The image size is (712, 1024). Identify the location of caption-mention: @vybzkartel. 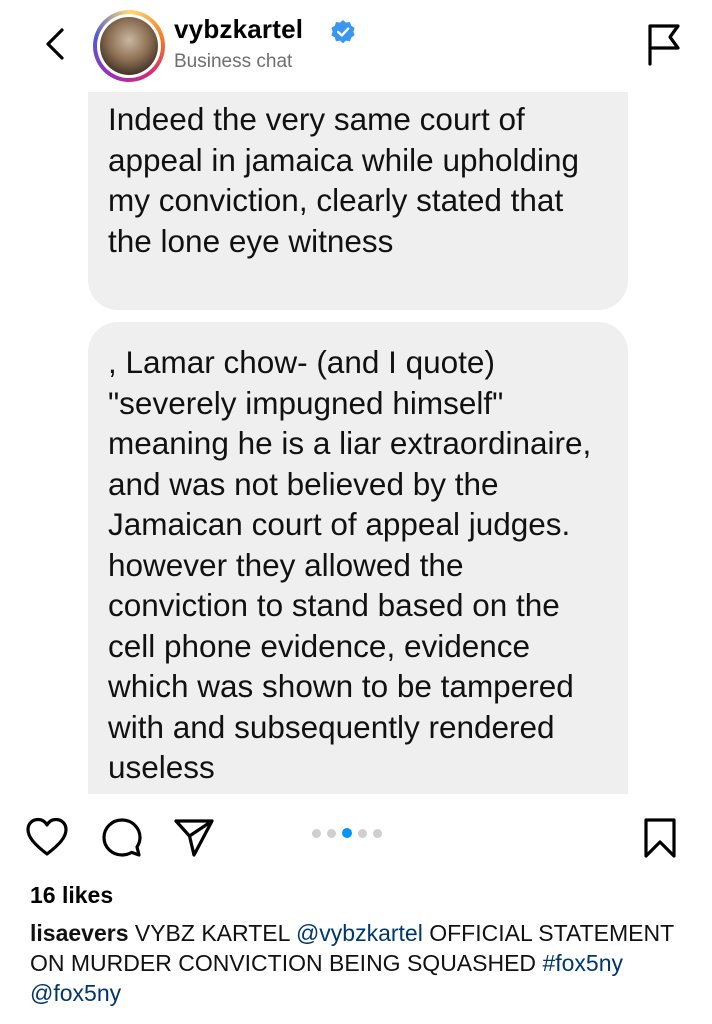
(359, 933).